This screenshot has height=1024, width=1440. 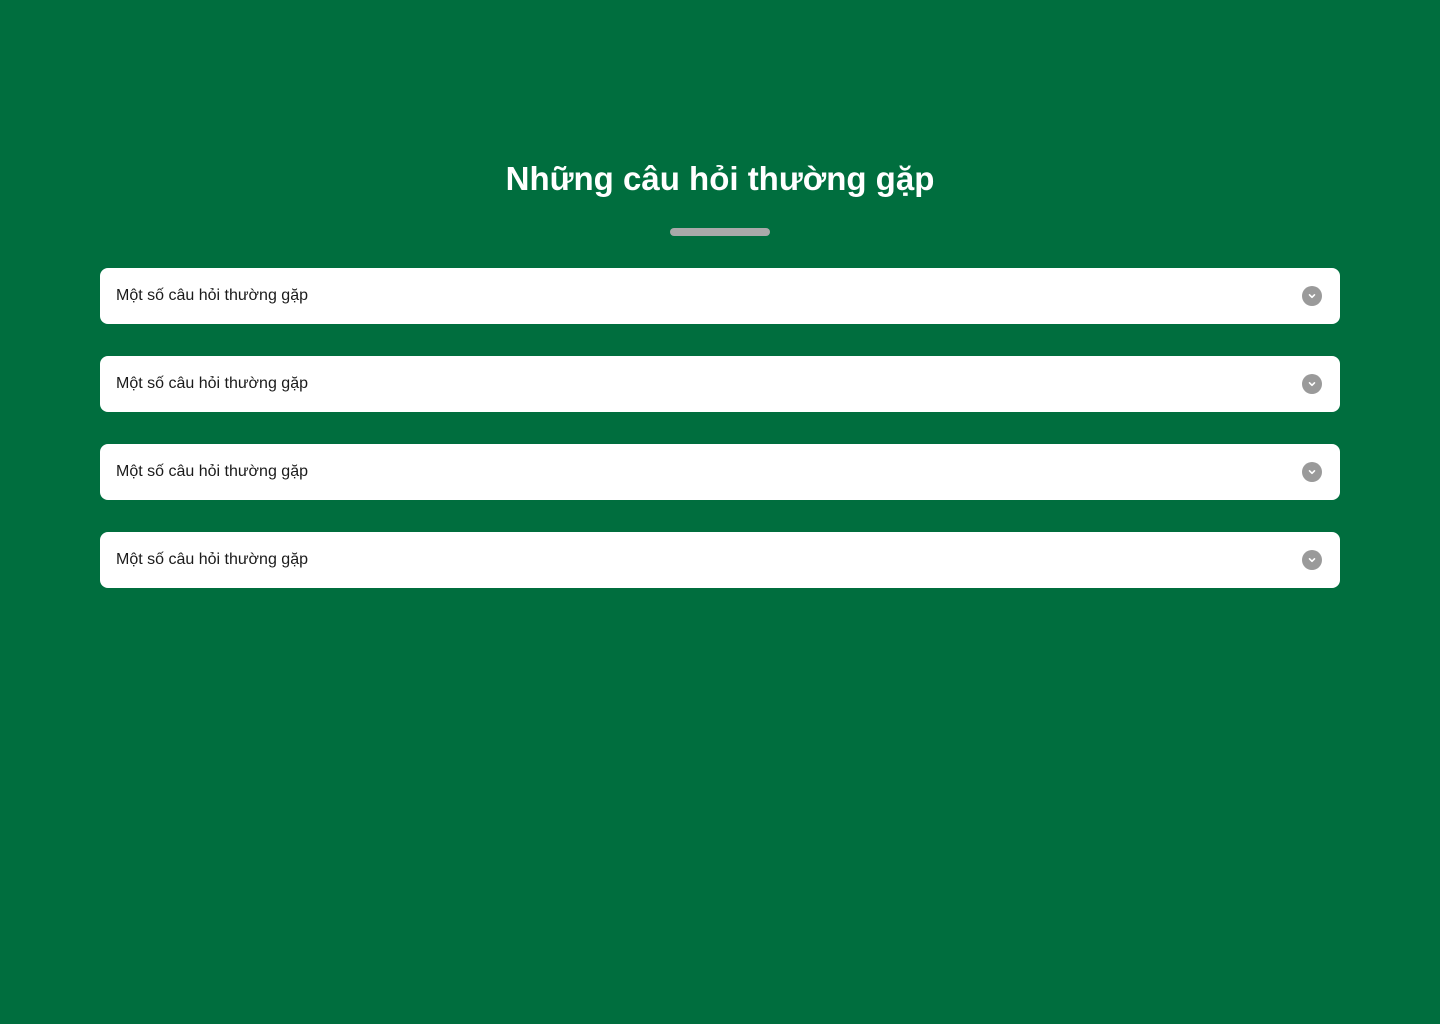 What do you see at coordinates (720, 178) in the screenshot?
I see `page-title: Những câu hỏi thường gặp` at bounding box center [720, 178].